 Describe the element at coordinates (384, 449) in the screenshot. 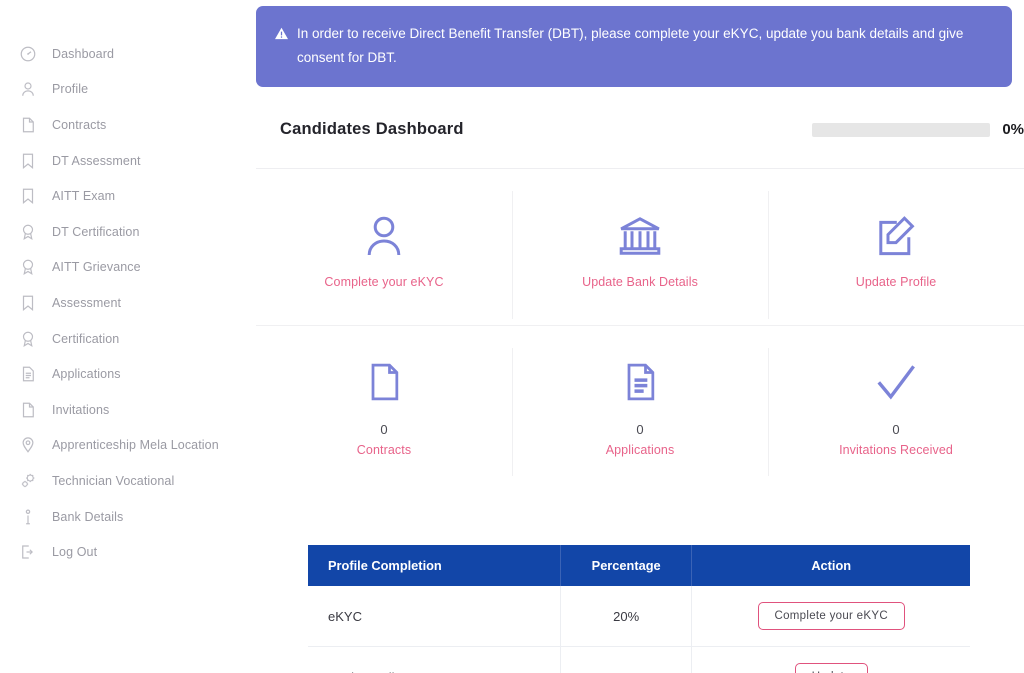

I see `card-label: Contracts` at that location.